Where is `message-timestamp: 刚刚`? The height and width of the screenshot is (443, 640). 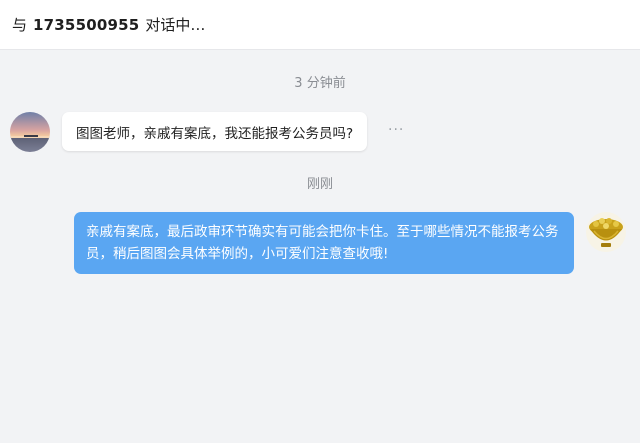
message-timestamp: 刚刚 is located at coordinates (319, 184).